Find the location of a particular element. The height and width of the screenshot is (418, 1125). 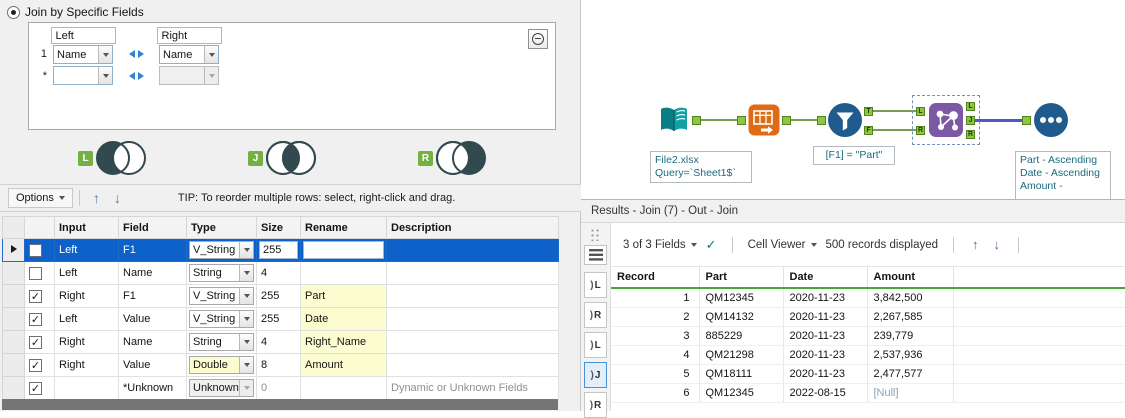

anchor-button-right-input: ) R is located at coordinates (595, 315).